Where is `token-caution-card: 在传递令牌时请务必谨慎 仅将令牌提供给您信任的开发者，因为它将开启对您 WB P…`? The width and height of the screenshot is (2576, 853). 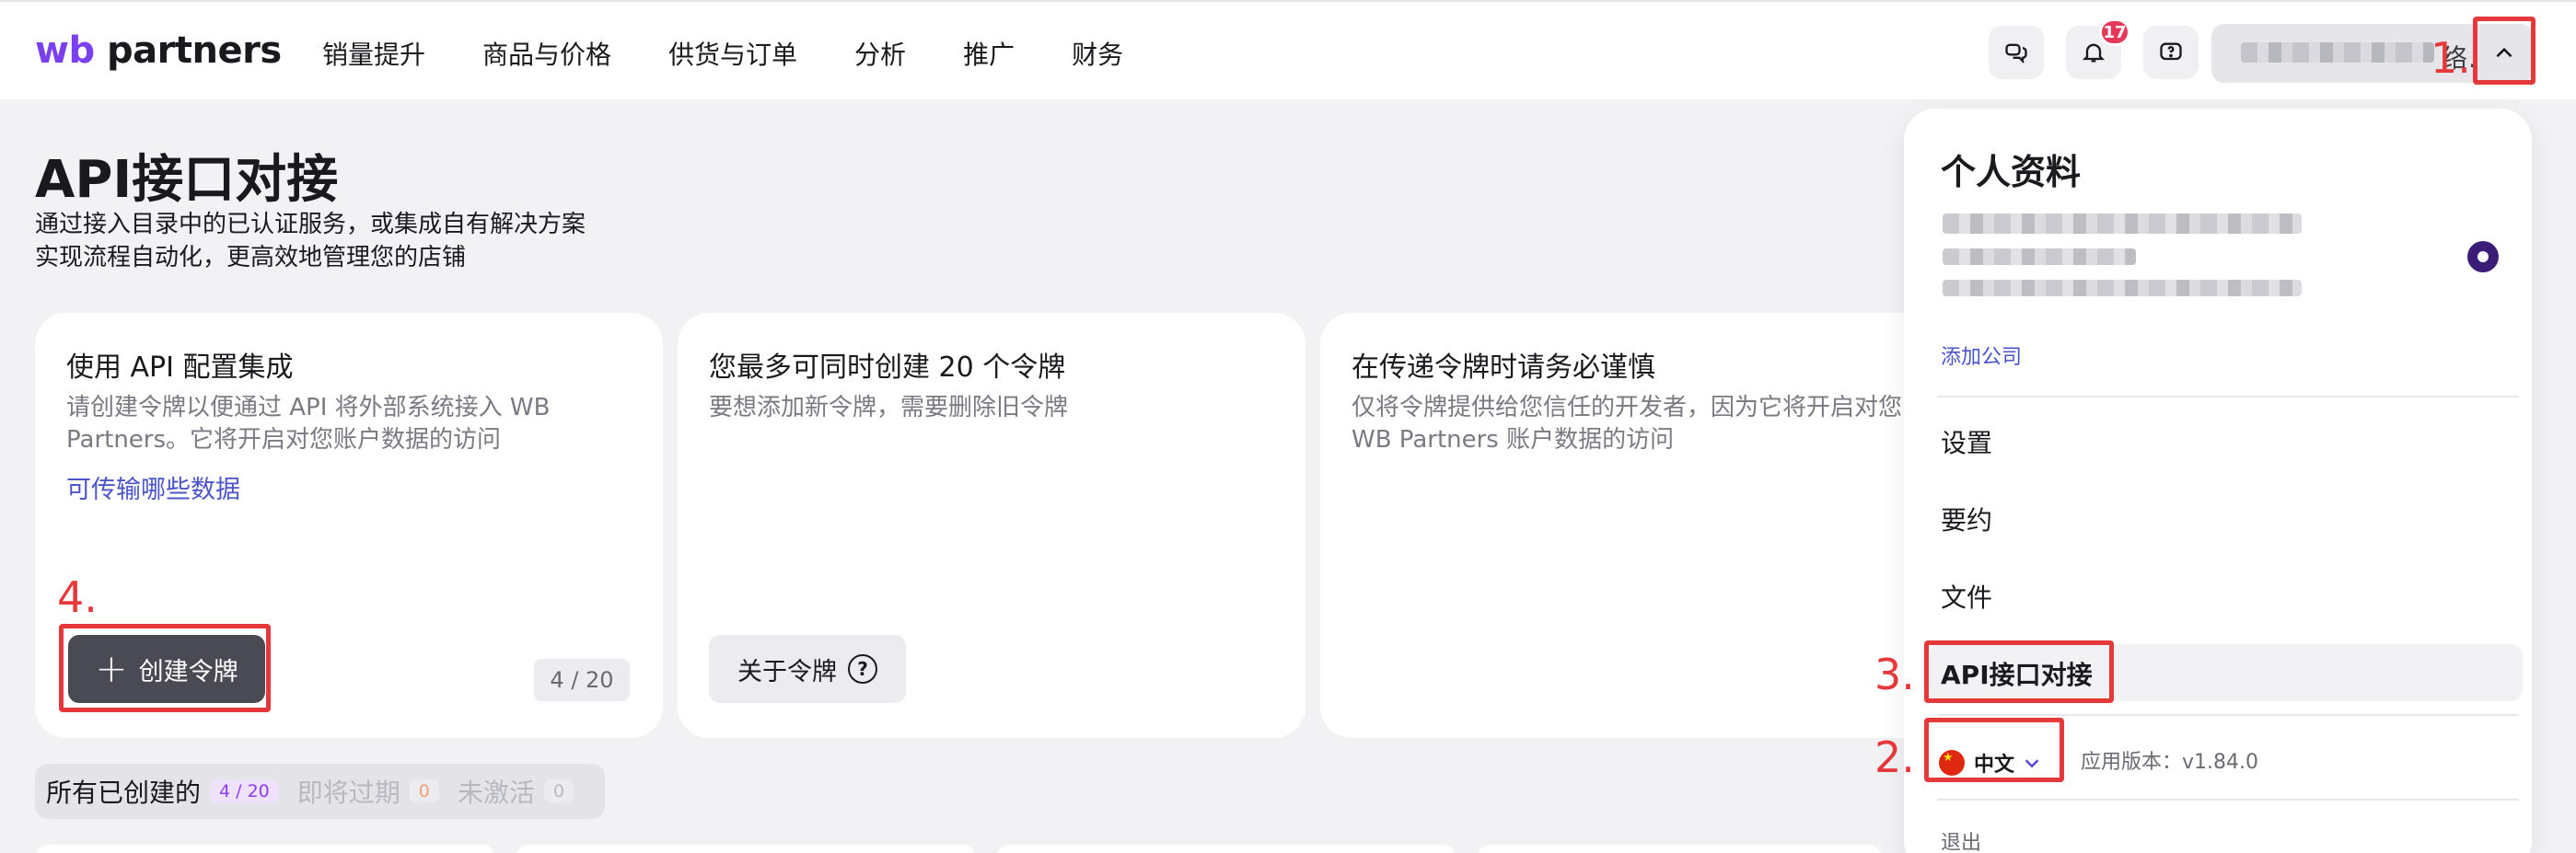 token-caution-card: 在传递令牌时请务必谨慎 仅将令牌提供给您信任的开发者，因为它将开启对您 WB P… is located at coordinates (1634, 525).